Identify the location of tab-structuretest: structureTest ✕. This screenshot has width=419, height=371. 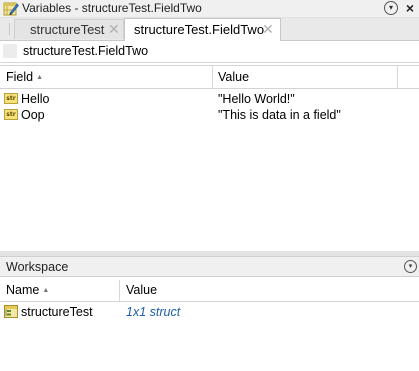
(69, 29).